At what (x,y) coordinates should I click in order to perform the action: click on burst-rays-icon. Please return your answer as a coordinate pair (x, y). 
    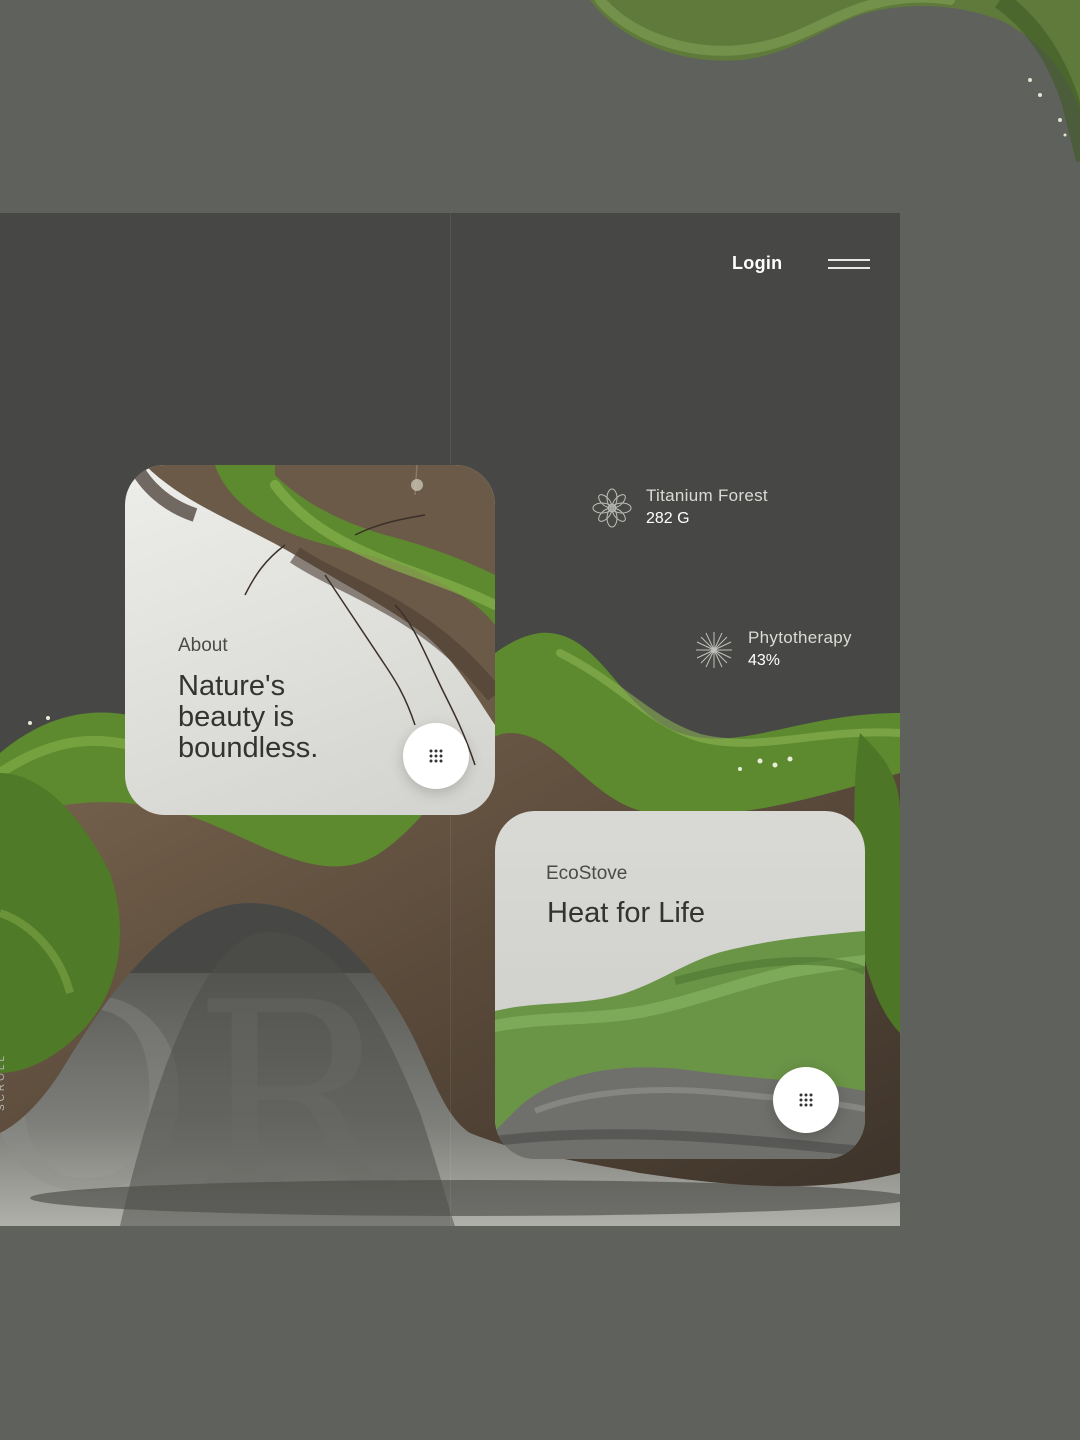
    Looking at the image, I should click on (714, 650).